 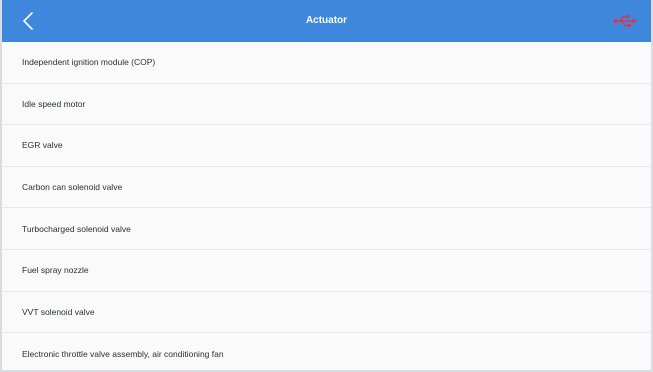 I want to click on list-item-label: EGR valve, so click(x=42, y=145).